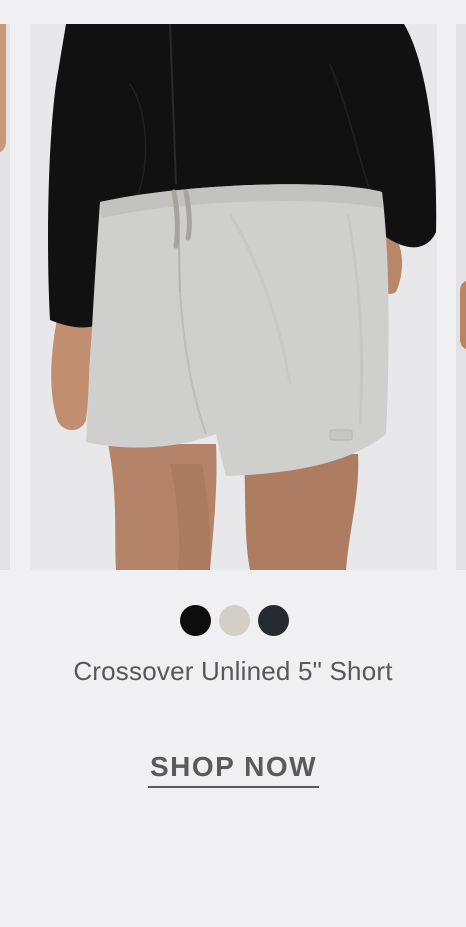  Describe the element at coordinates (463, 315) in the screenshot. I see `next-product-image-fragment` at that location.